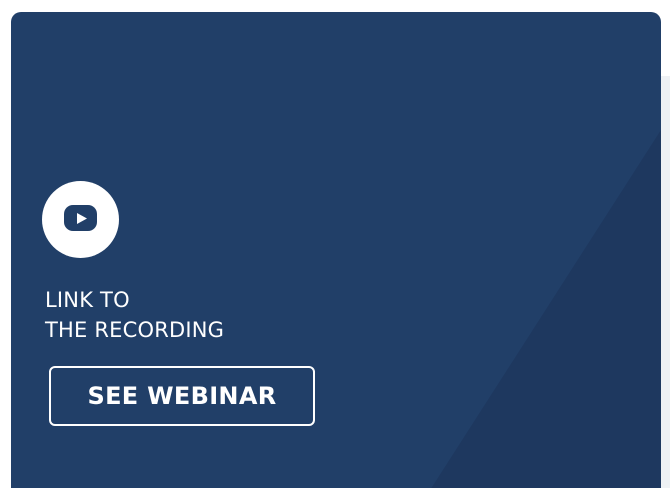  I want to click on see-webinar-button: SEE WEBINAR, so click(182, 396).